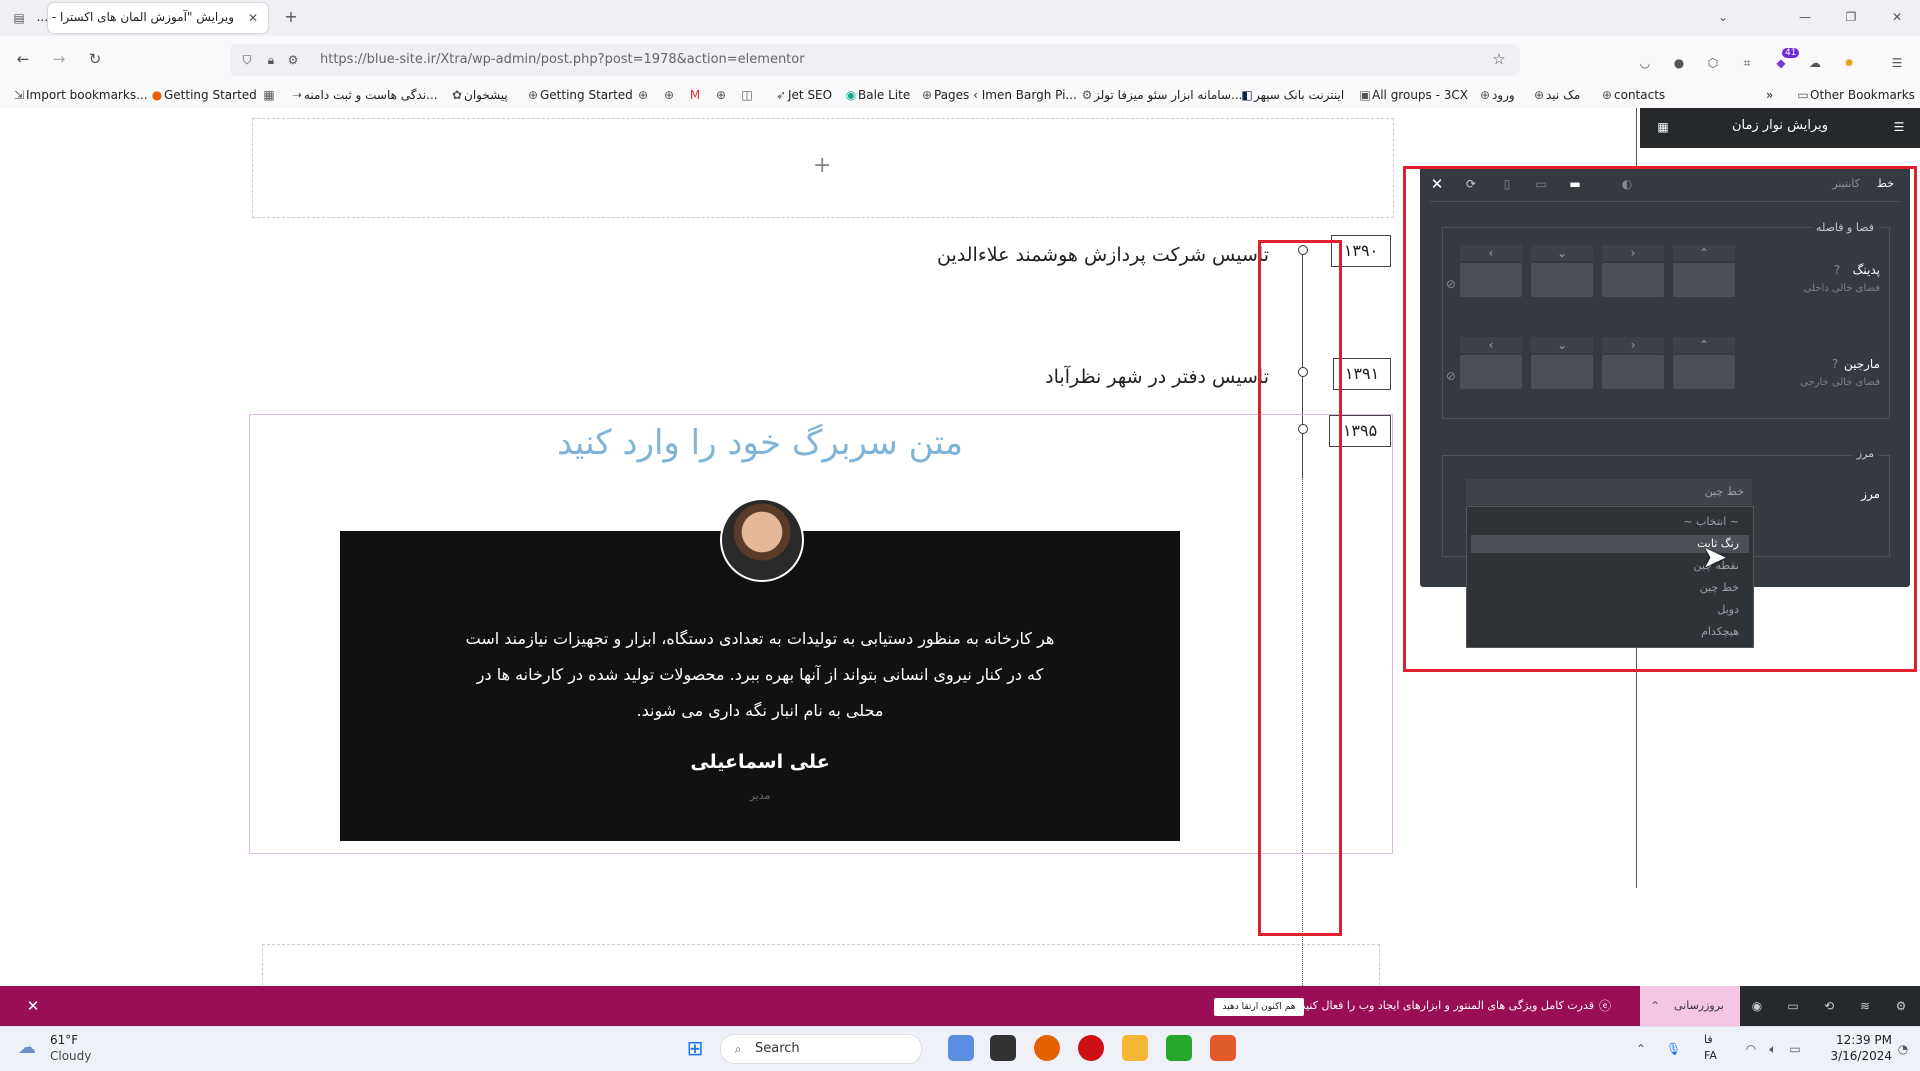 The height and width of the screenshot is (1071, 1920). What do you see at coordinates (1901, 1006) in the screenshot?
I see `settings-gear-icon: ⚙` at bounding box center [1901, 1006].